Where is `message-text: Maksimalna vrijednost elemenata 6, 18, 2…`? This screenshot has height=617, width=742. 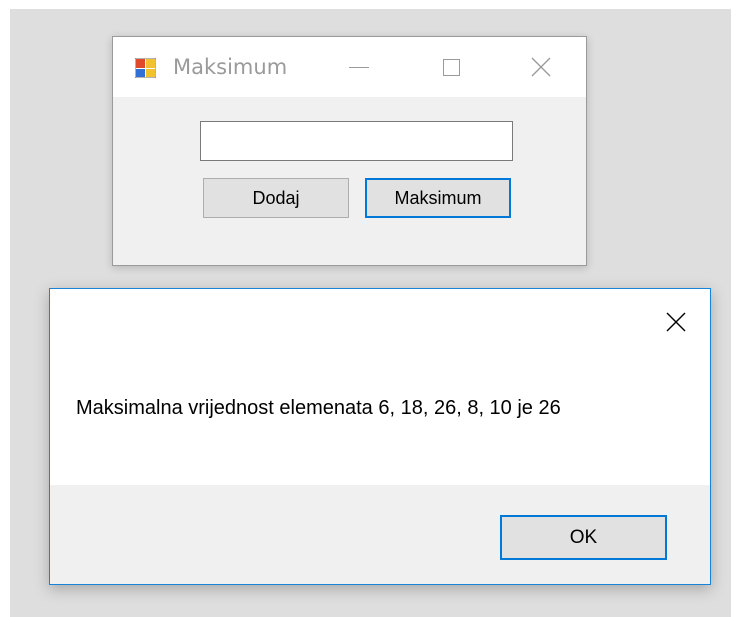 message-text: Maksimalna vrijednost elemenata 6, 18, 2… is located at coordinates (318, 408).